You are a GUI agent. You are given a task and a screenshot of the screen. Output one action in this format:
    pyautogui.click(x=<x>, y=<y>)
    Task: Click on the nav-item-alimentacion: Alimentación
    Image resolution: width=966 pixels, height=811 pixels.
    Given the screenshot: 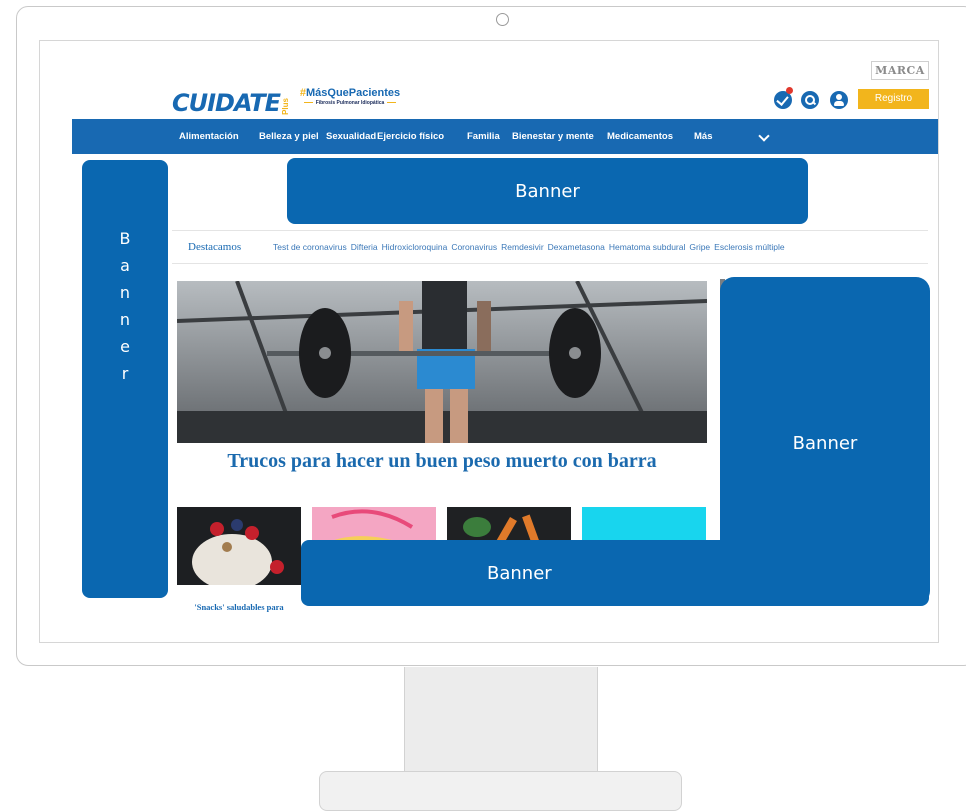 What is the action you would take?
    pyautogui.click(x=209, y=136)
    